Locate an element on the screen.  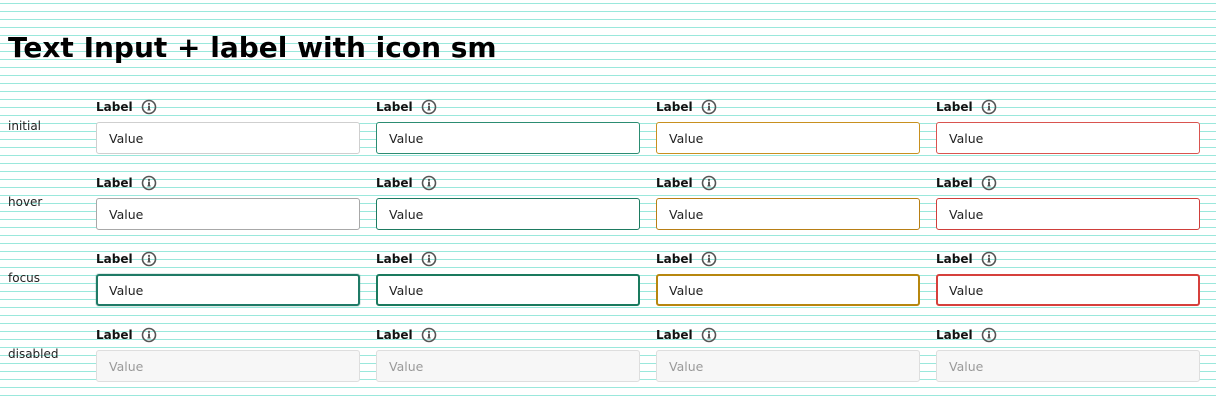
text-input-initial-success: Label Value is located at coordinates (508, 129).